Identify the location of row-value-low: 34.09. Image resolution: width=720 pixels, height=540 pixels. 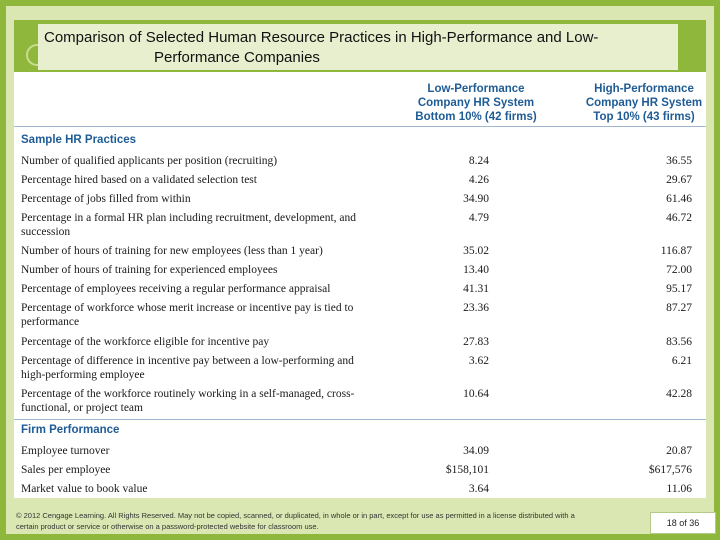
(476, 451).